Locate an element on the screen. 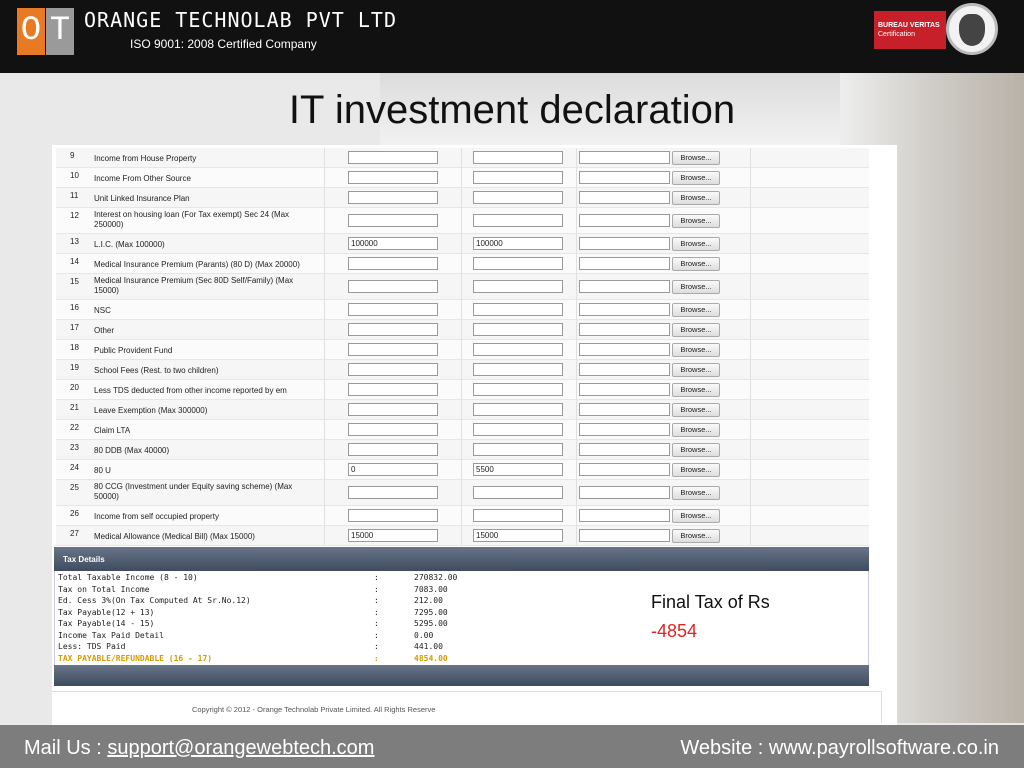 The width and height of the screenshot is (1024, 768). bureau-veritas-badge: BUREAU VERITAS Certification is located at coordinates (910, 30).